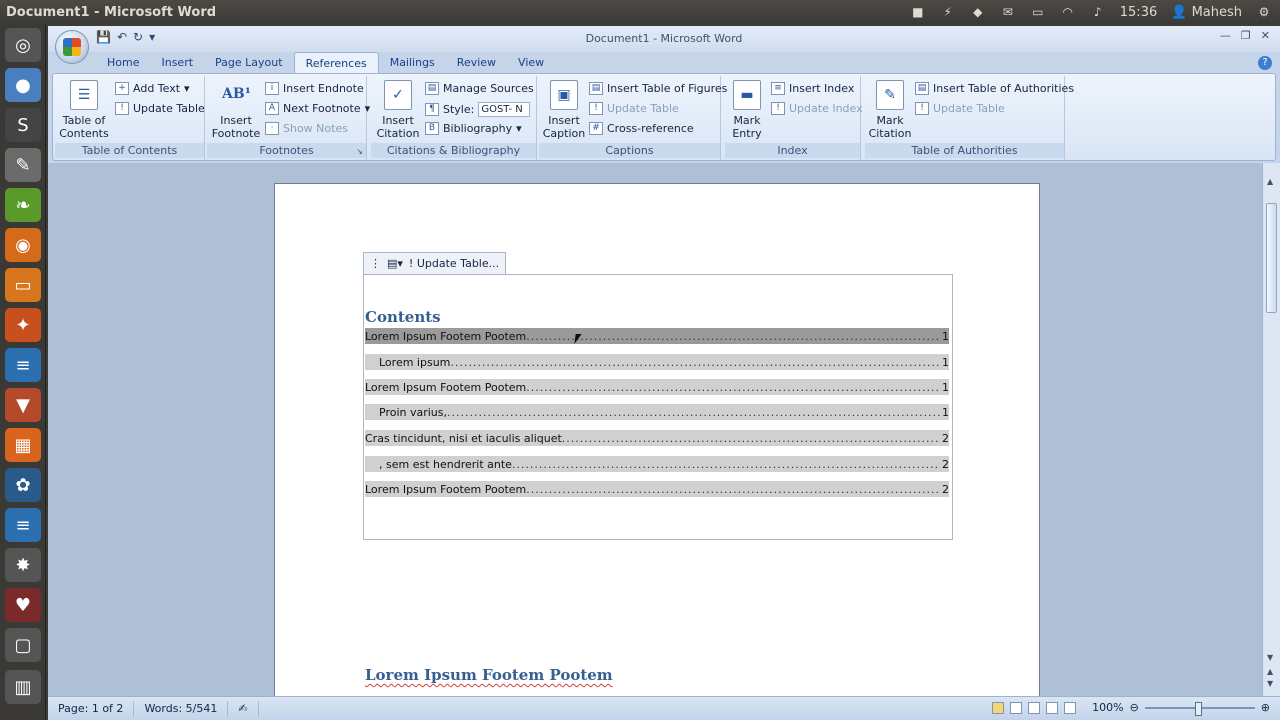 The height and width of the screenshot is (720, 1280). What do you see at coordinates (84, 110) in the screenshot?
I see `table-of-contents-button: ☰ Table of Contents` at bounding box center [84, 110].